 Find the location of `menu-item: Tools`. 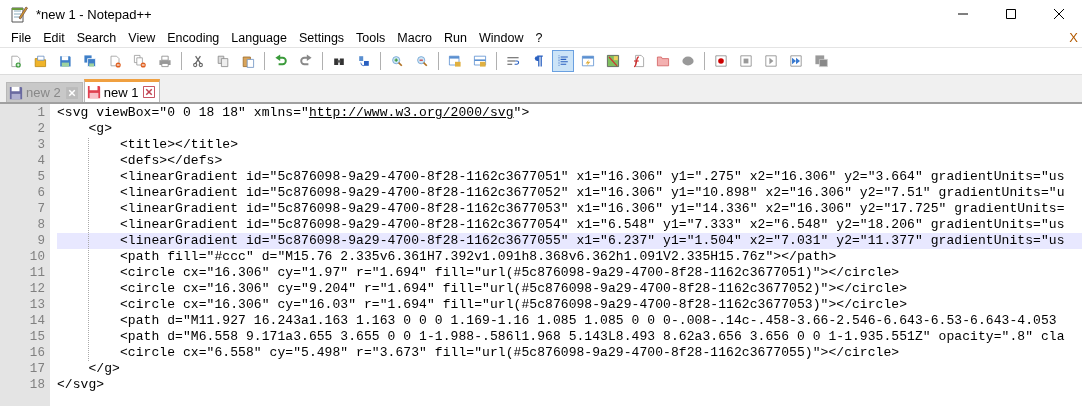

menu-item: Tools is located at coordinates (371, 37).